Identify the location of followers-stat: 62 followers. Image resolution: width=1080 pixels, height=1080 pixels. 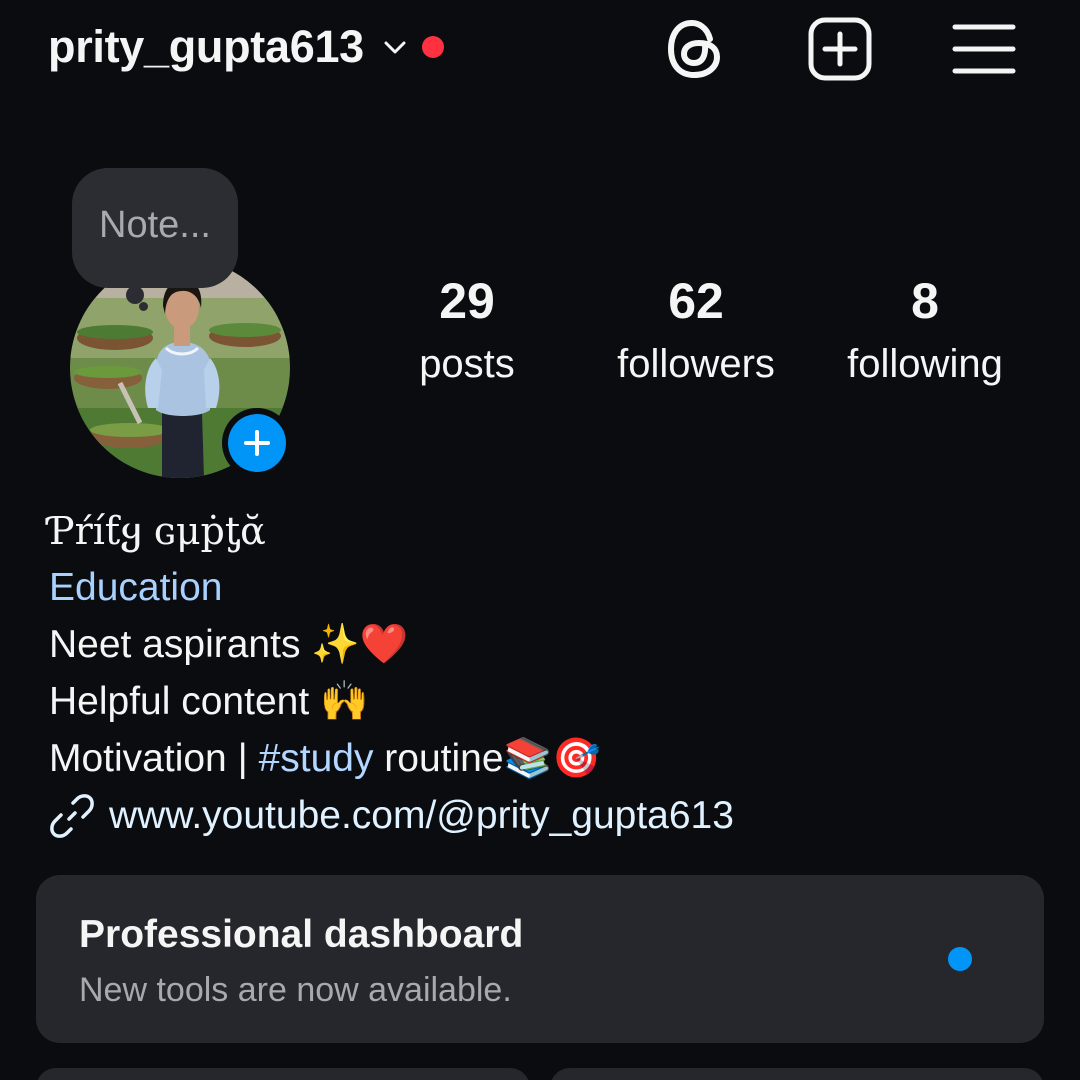
(696, 331).